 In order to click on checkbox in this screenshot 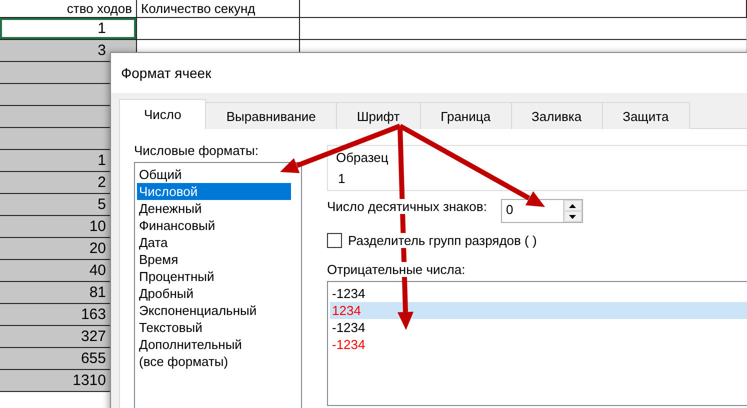, I will do `click(334, 240)`.